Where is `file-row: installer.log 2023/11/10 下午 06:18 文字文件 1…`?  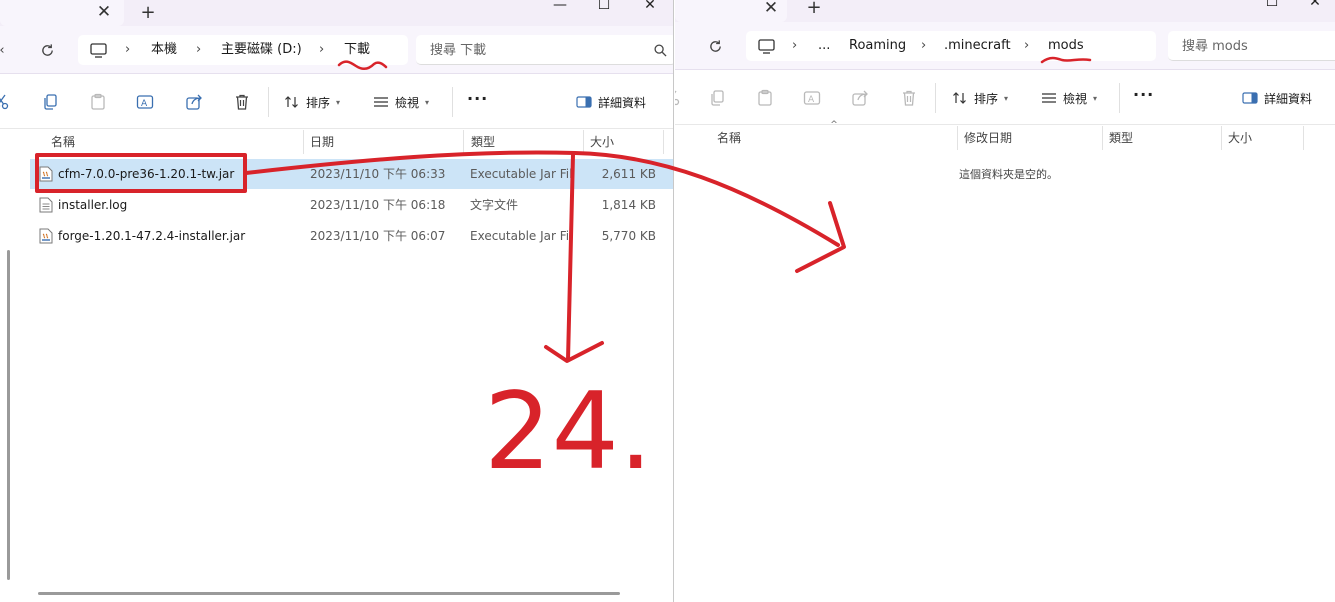 file-row: installer.log 2023/11/10 下午 06:18 文字文件 1… is located at coordinates (351, 205).